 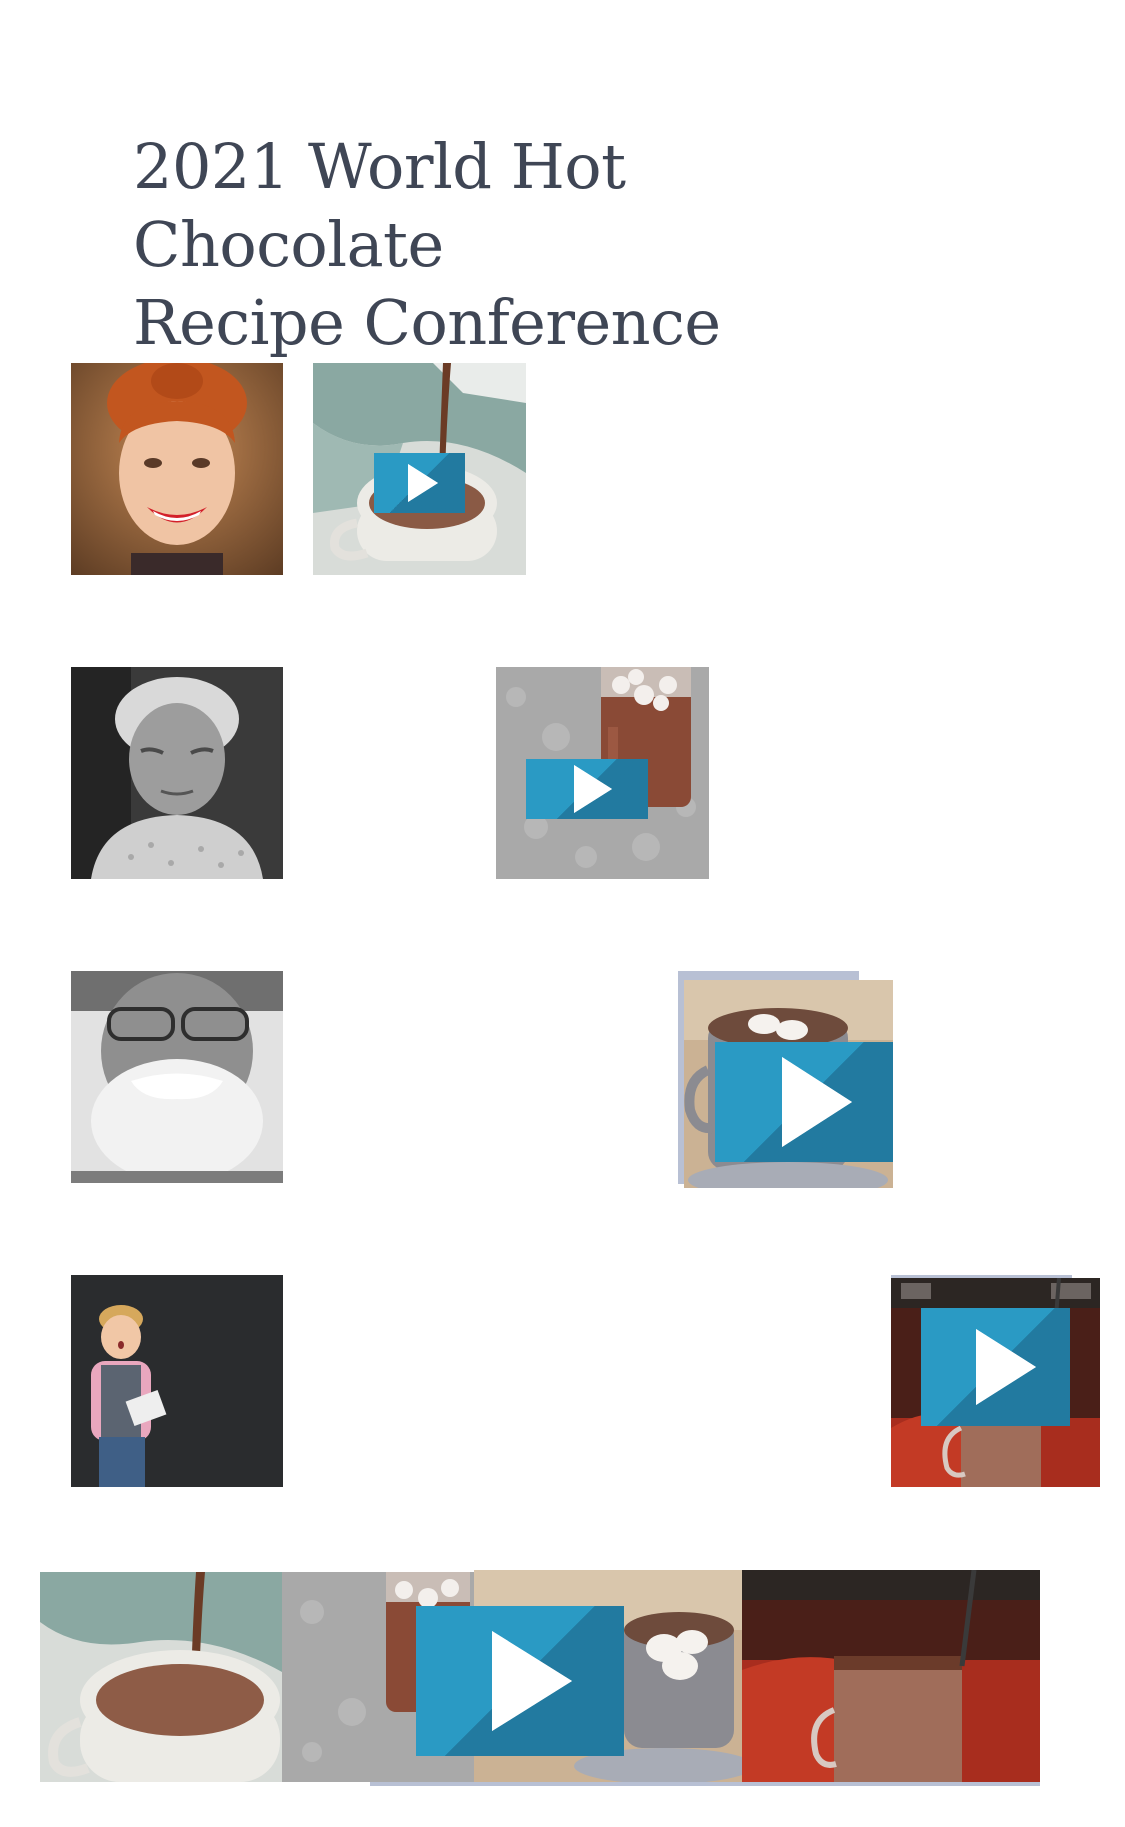 I want to click on carousel-slide-cafe-cocoa, so click(x=891, y=1677).